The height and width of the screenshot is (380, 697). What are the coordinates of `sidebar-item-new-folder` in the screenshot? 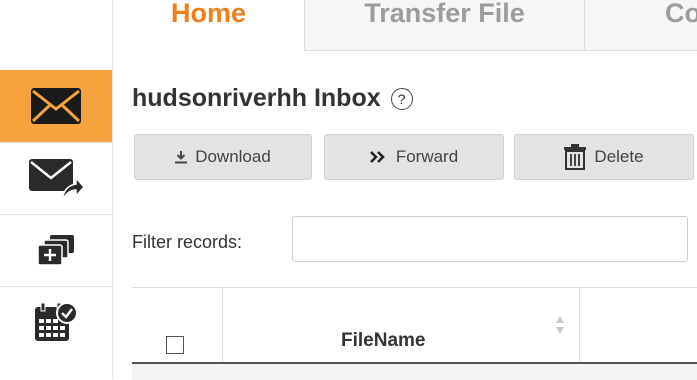 It's located at (56, 250).